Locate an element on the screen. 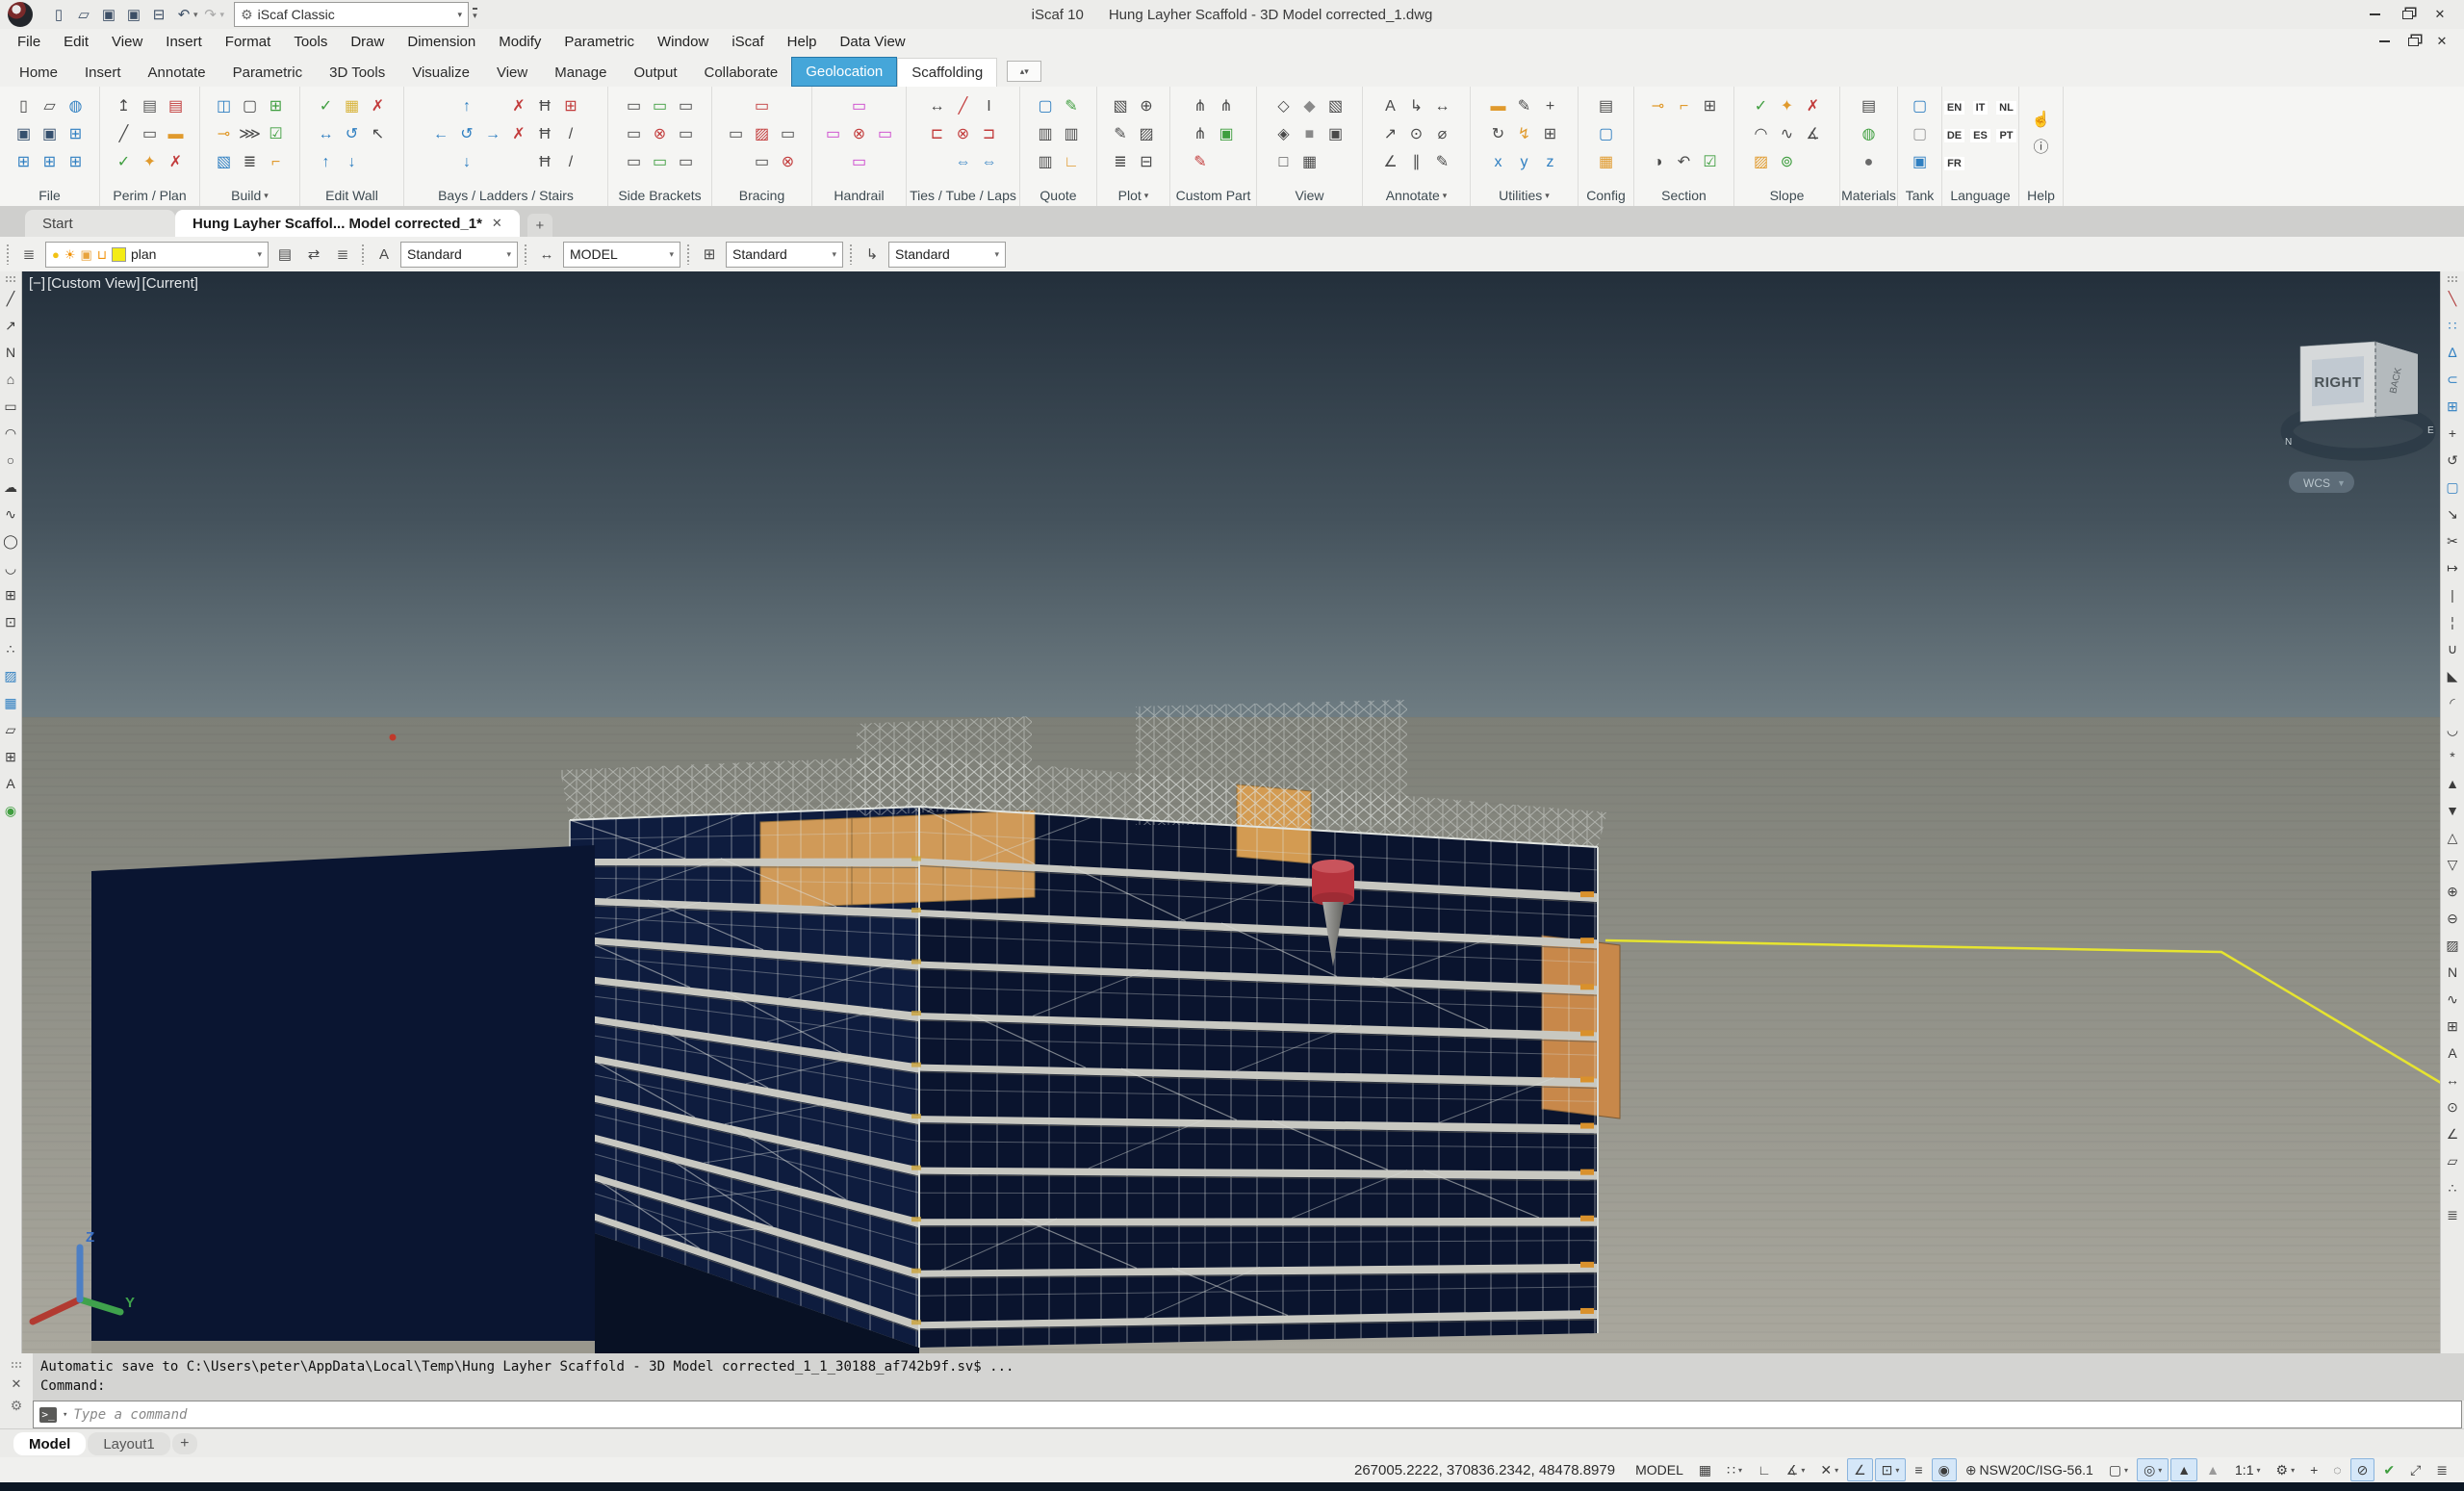 This screenshot has width=2464, height=1491. crosshair-button: + is located at coordinates (2313, 1469).